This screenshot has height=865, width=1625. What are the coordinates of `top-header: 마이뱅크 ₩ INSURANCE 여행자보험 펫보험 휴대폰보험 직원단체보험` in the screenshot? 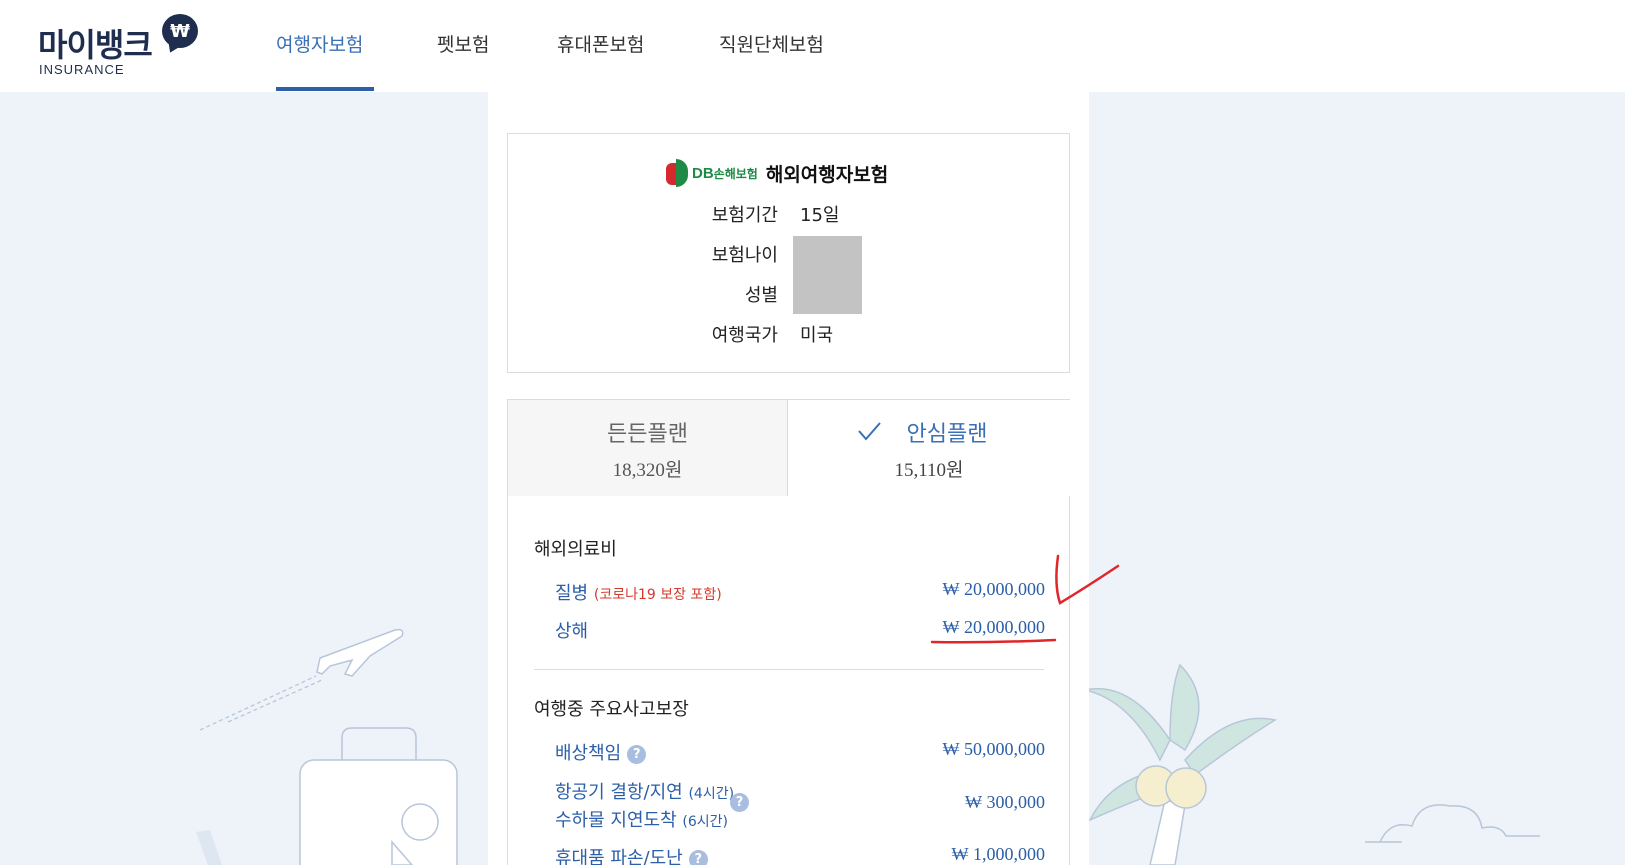 It's located at (812, 46).